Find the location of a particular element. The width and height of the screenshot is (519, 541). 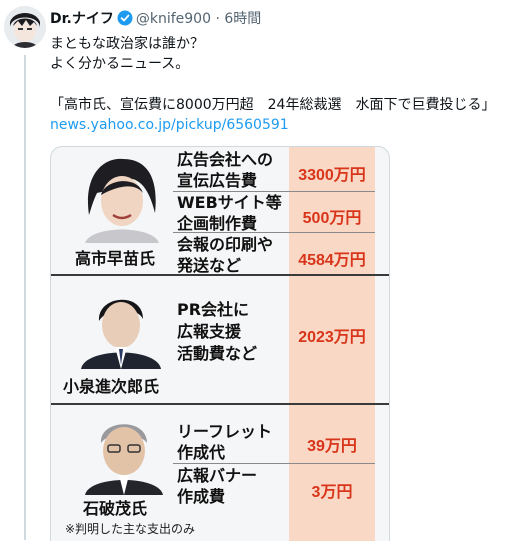

handle: @knife900 is located at coordinates (173, 19).